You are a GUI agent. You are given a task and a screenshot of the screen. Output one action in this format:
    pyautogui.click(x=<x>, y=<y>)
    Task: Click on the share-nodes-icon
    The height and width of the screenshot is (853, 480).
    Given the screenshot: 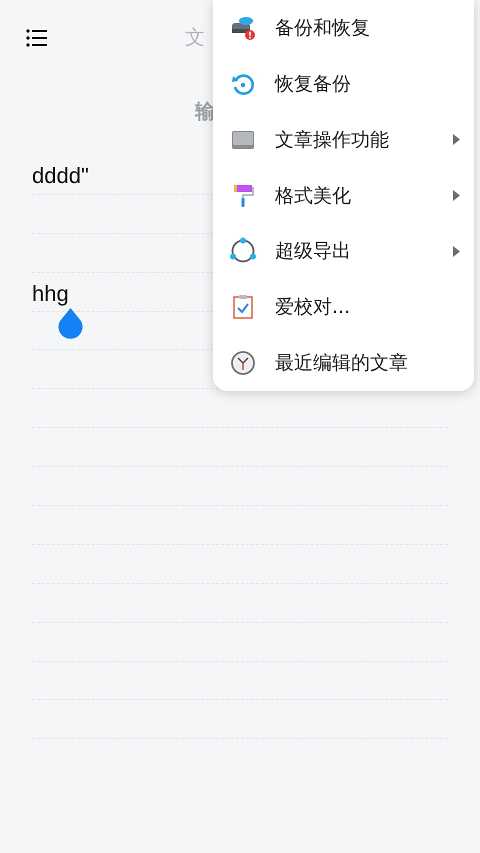 What is the action you would take?
    pyautogui.click(x=243, y=251)
    